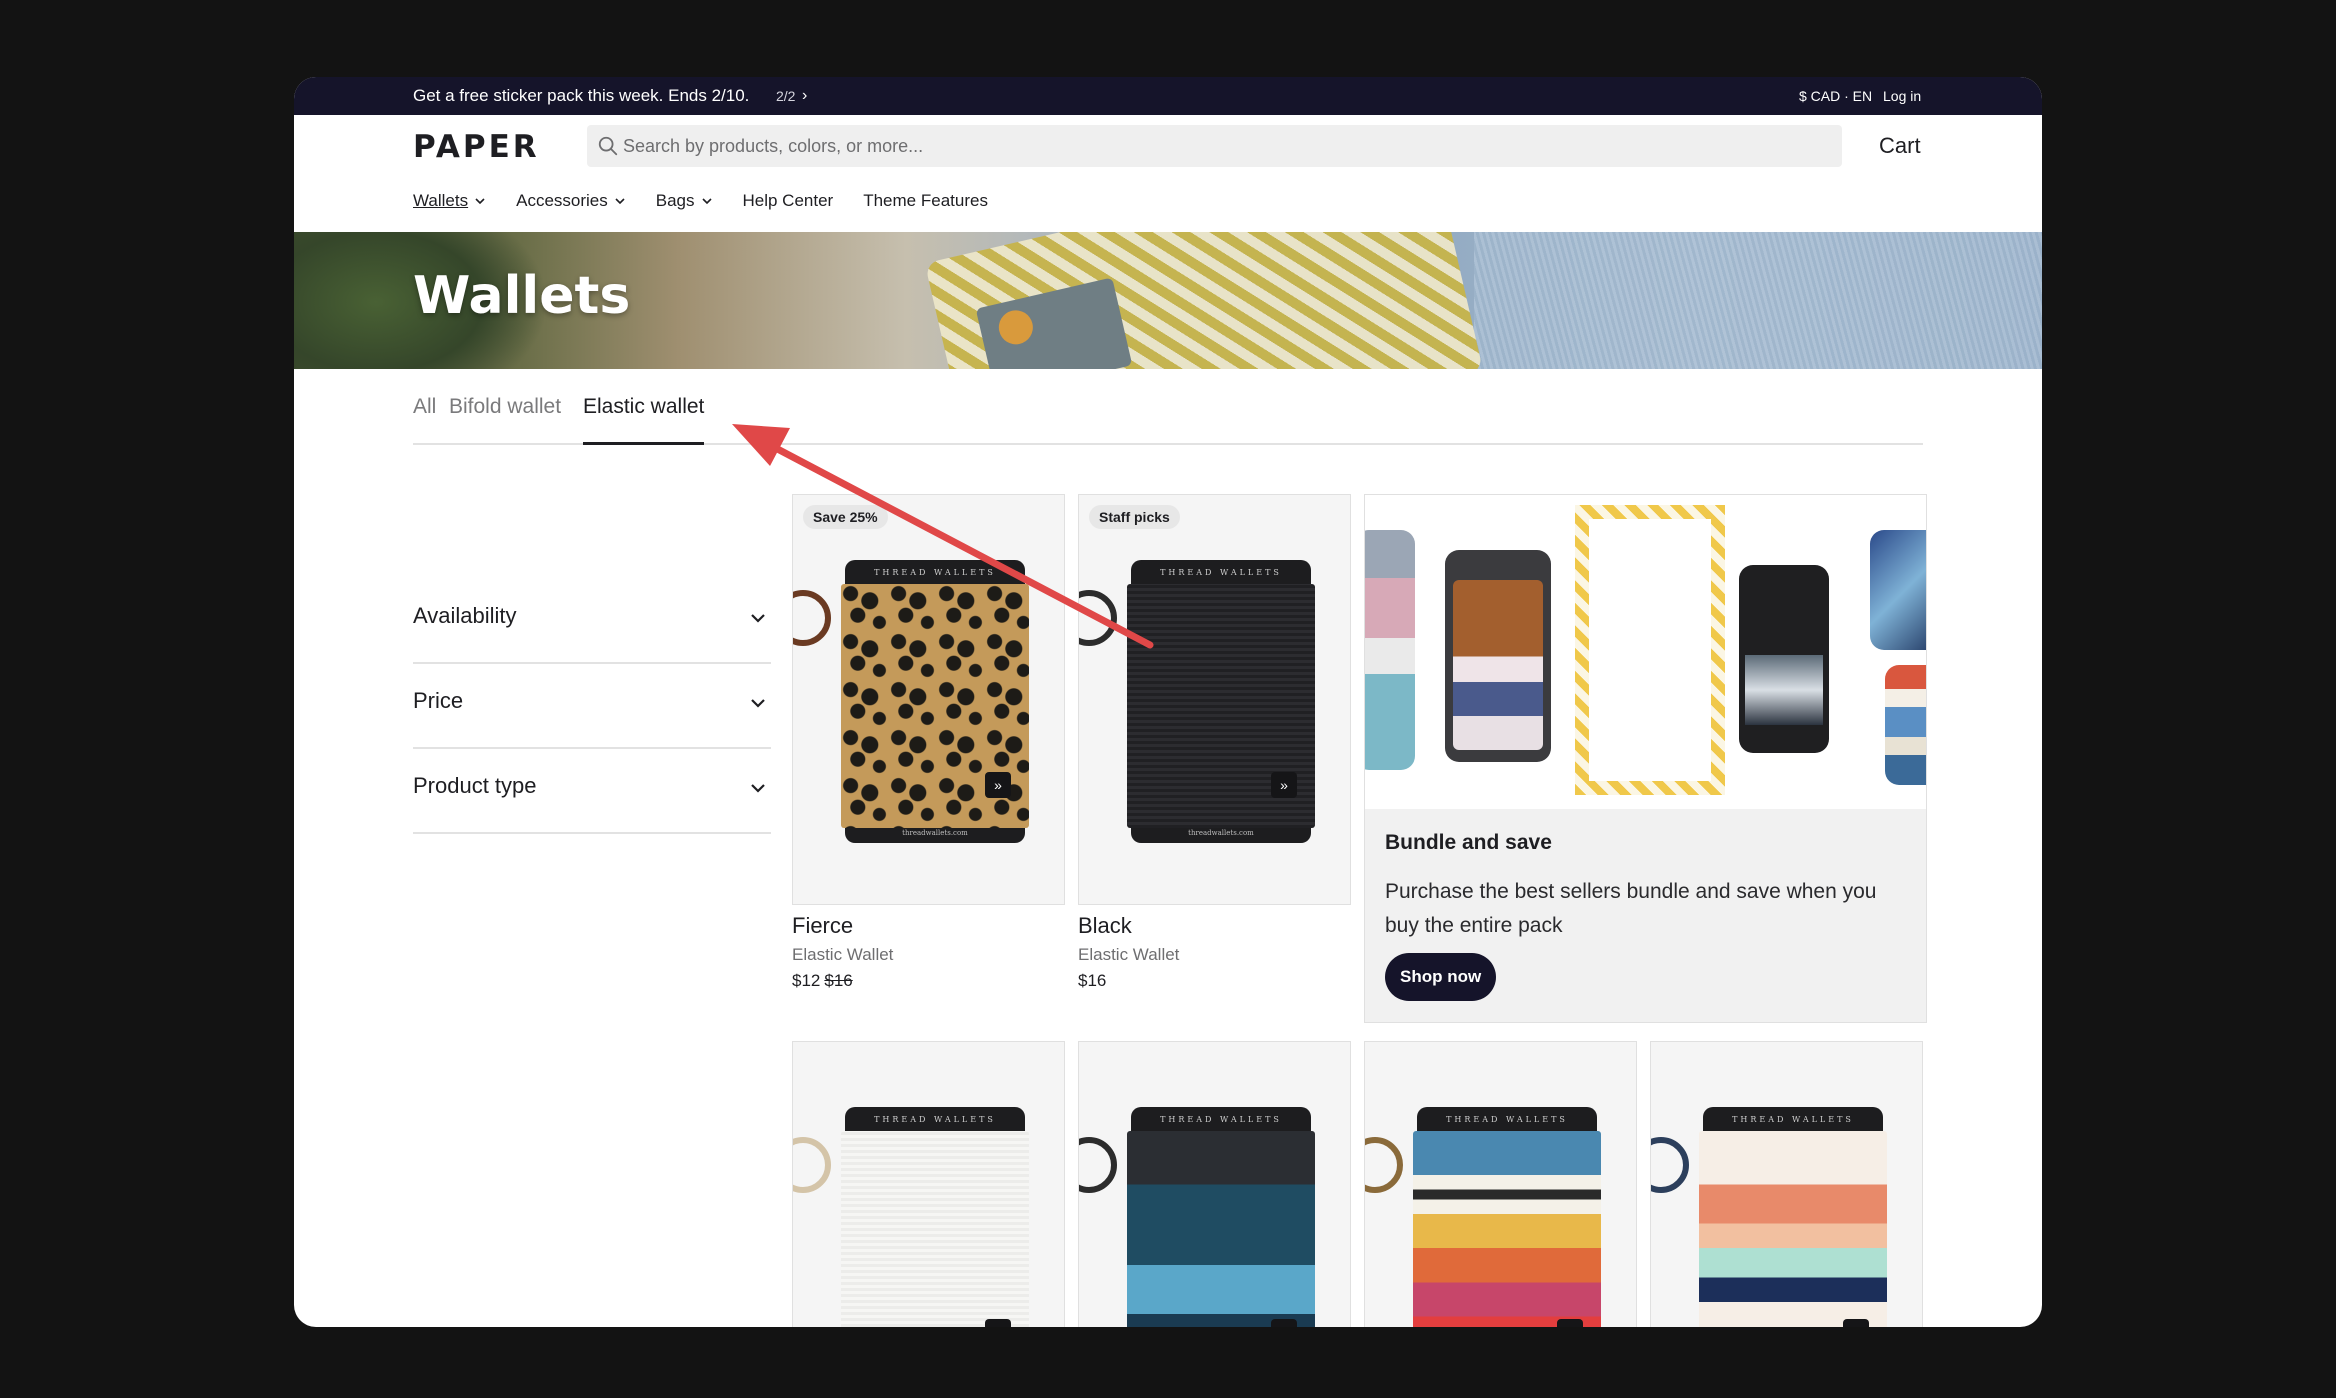 The width and height of the screenshot is (2336, 1398). I want to click on tab-elastic-wallet: Elastic wallet, so click(644, 419).